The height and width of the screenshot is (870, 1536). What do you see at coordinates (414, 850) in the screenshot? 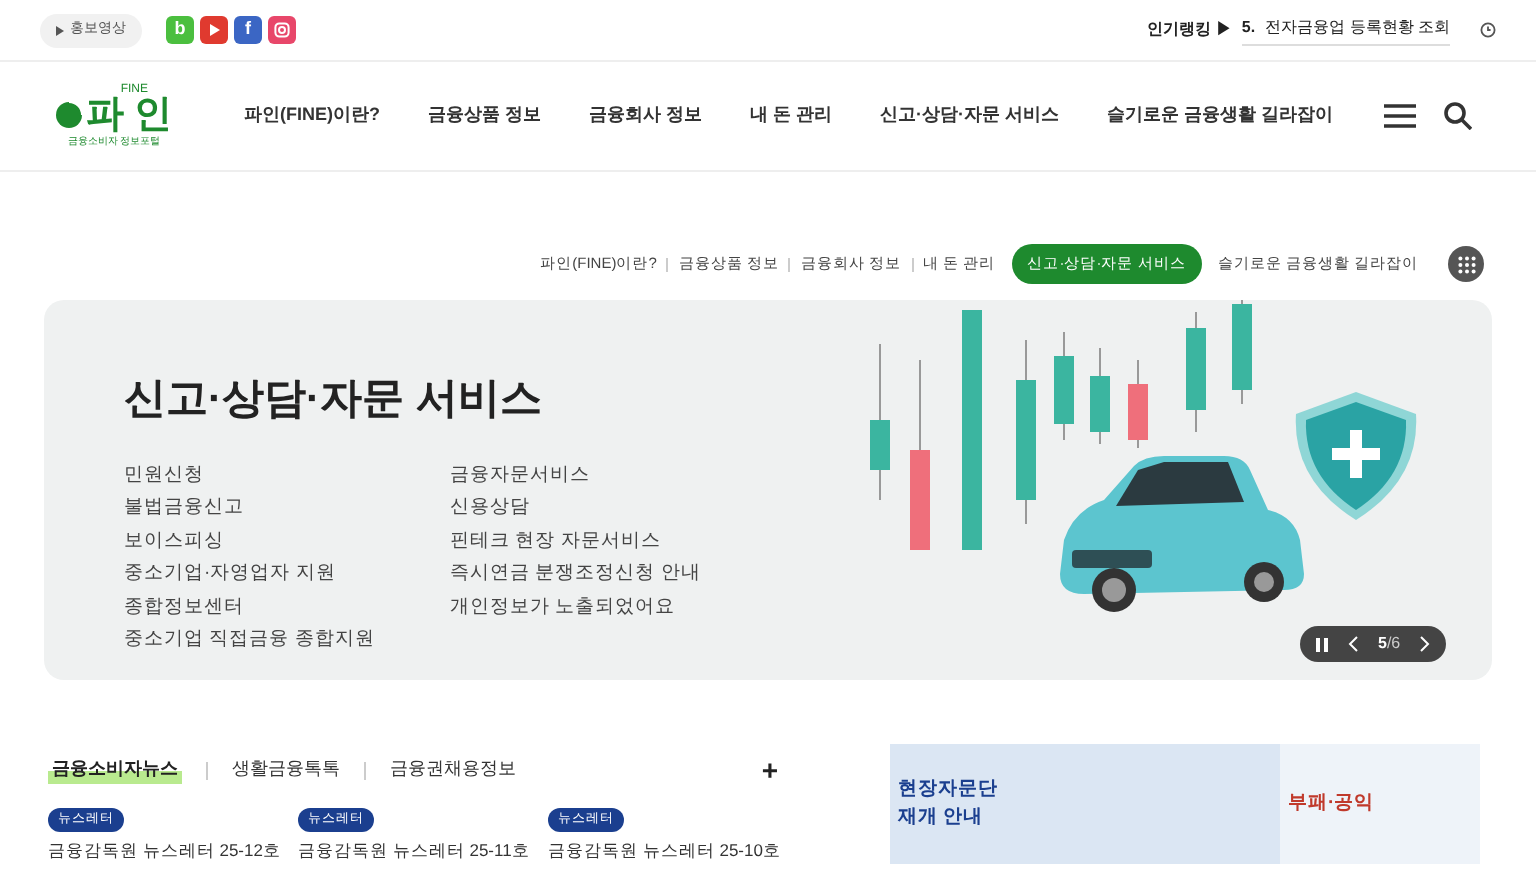
I see `news-title-link: 금융감독원 뉴스레터 25-11호` at bounding box center [414, 850].